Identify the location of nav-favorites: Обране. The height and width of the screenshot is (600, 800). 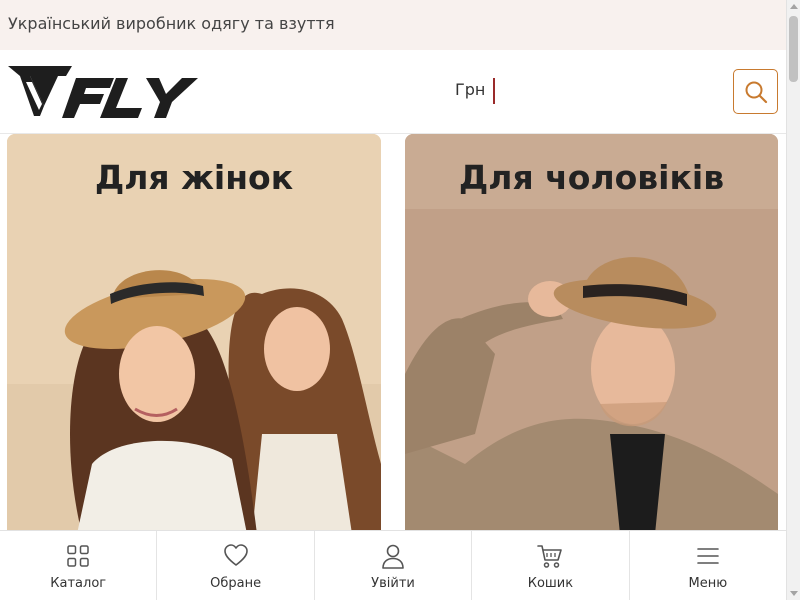
(236, 565).